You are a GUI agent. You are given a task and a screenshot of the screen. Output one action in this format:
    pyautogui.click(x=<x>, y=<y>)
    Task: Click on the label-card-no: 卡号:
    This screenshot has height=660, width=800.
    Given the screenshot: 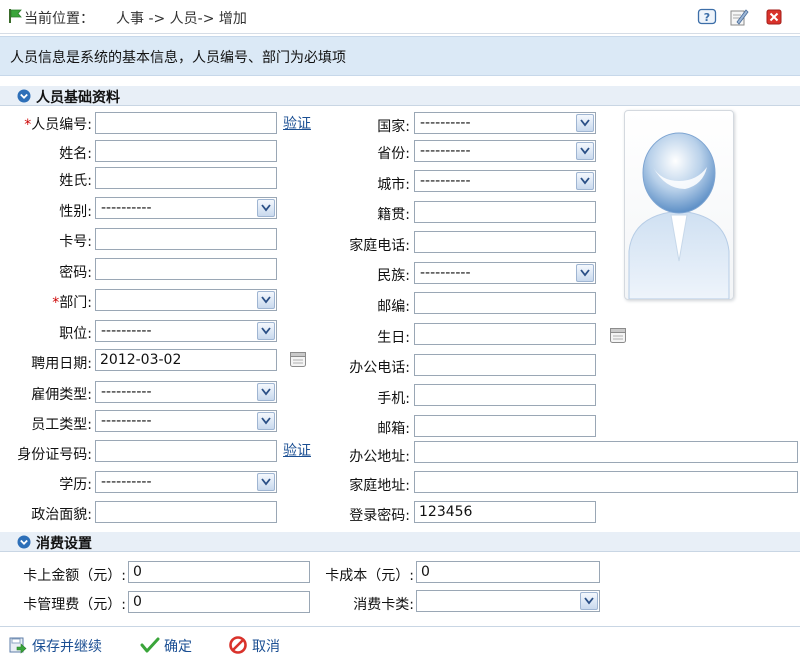 What is the action you would take?
    pyautogui.click(x=75, y=242)
    